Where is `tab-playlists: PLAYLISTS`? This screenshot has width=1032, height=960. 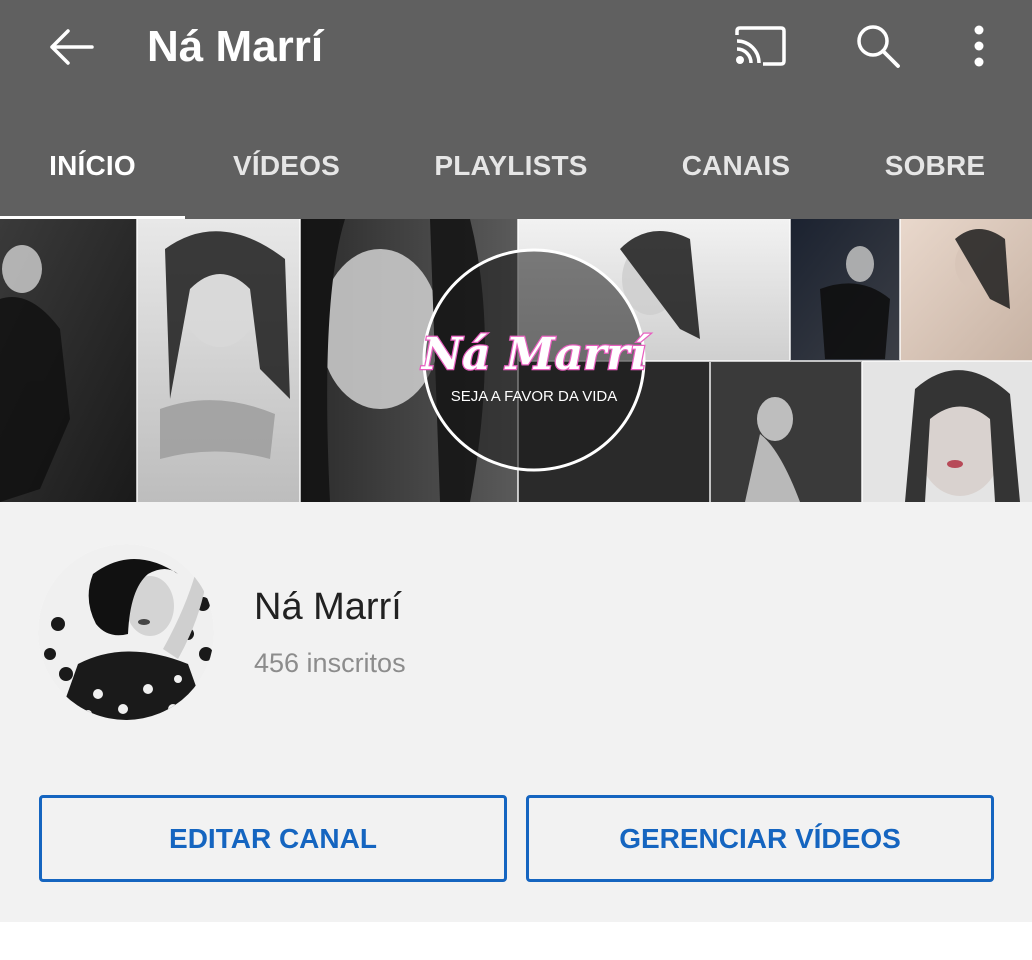
tab-playlists: PLAYLISTS is located at coordinates (511, 165).